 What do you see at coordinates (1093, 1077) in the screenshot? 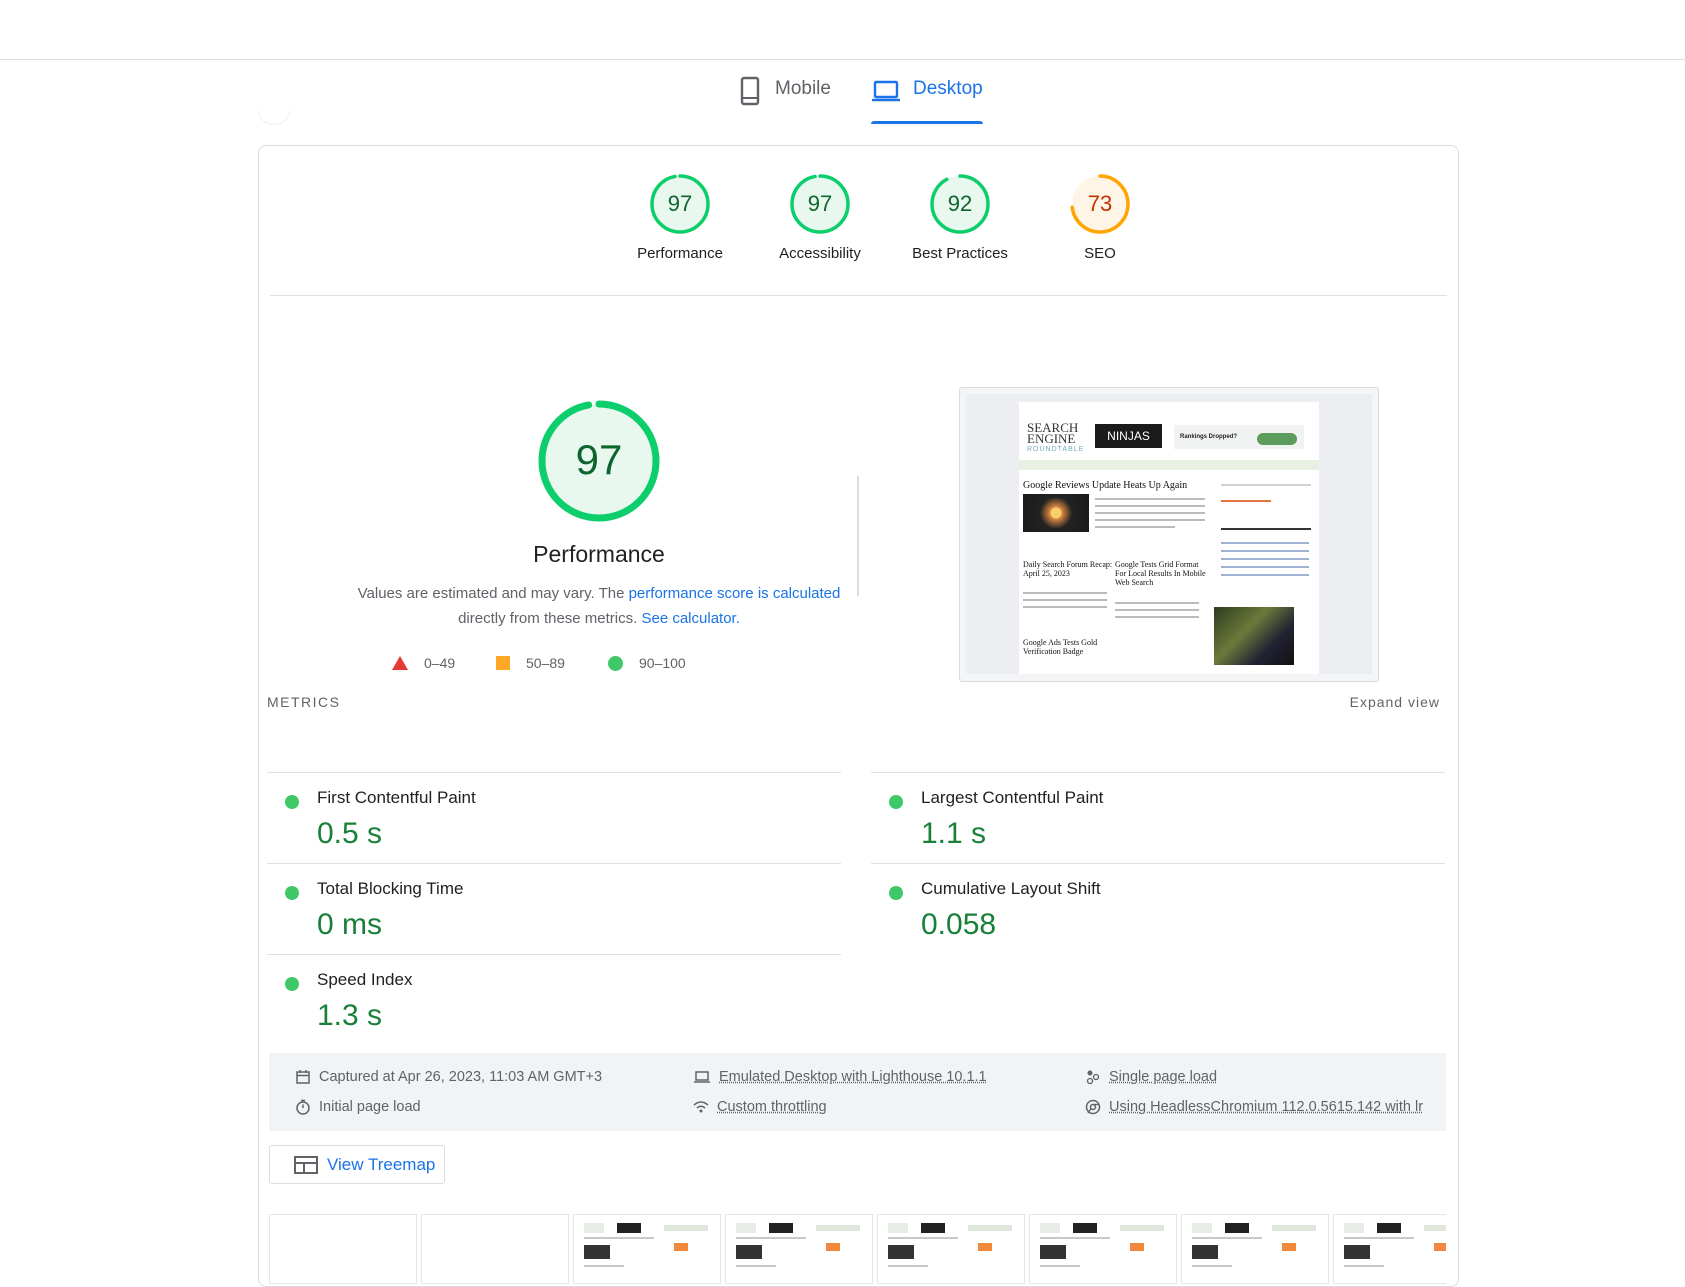
I see `nodes-icon` at bounding box center [1093, 1077].